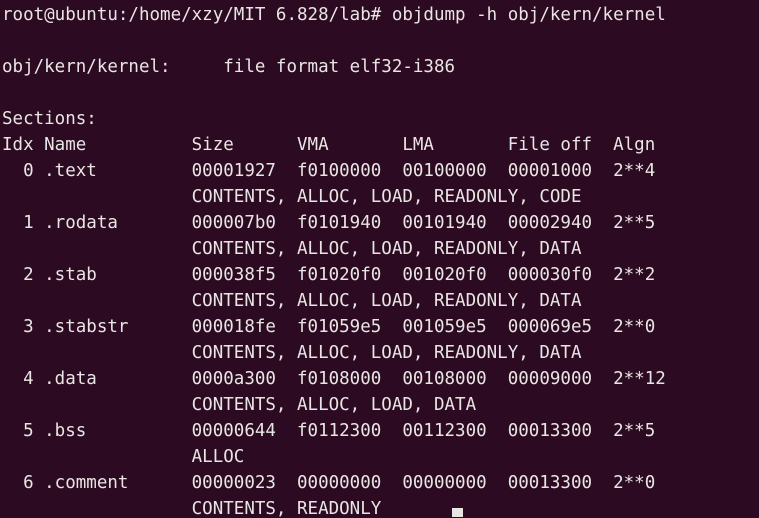  I want to click on table-row-flags: CONTENTS, ALLOC, LOAD, DATA, so click(239, 405).